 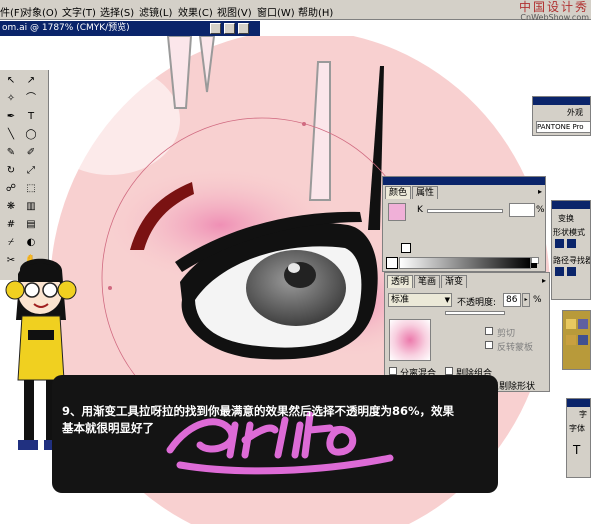 What do you see at coordinates (294, 268) in the screenshot?
I see `pupil-highlight` at bounding box center [294, 268].